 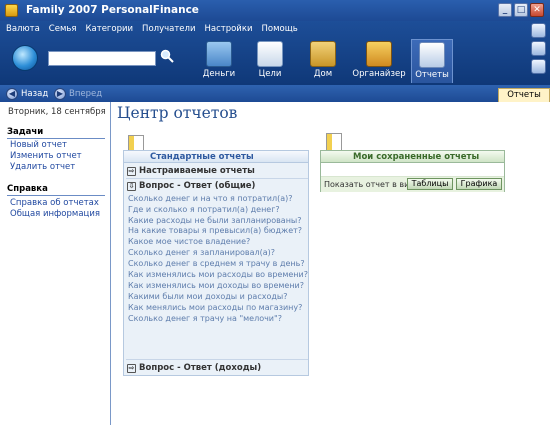 I want to click on question-link: Сколько денег я трачу на "мелочи"?, so click(x=205, y=318).